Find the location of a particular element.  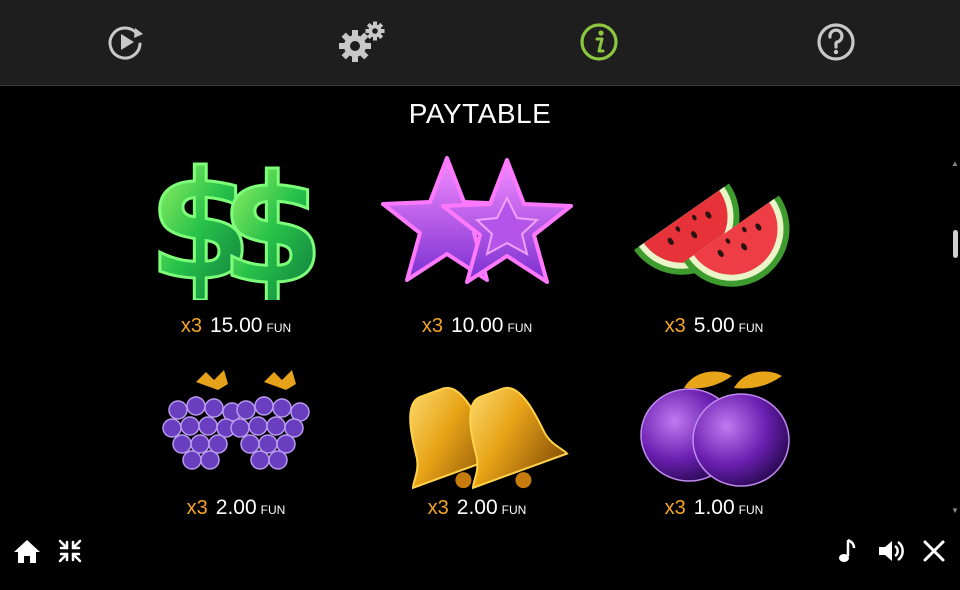

payout-line: x3 15.00 FUN is located at coordinates (236, 326).